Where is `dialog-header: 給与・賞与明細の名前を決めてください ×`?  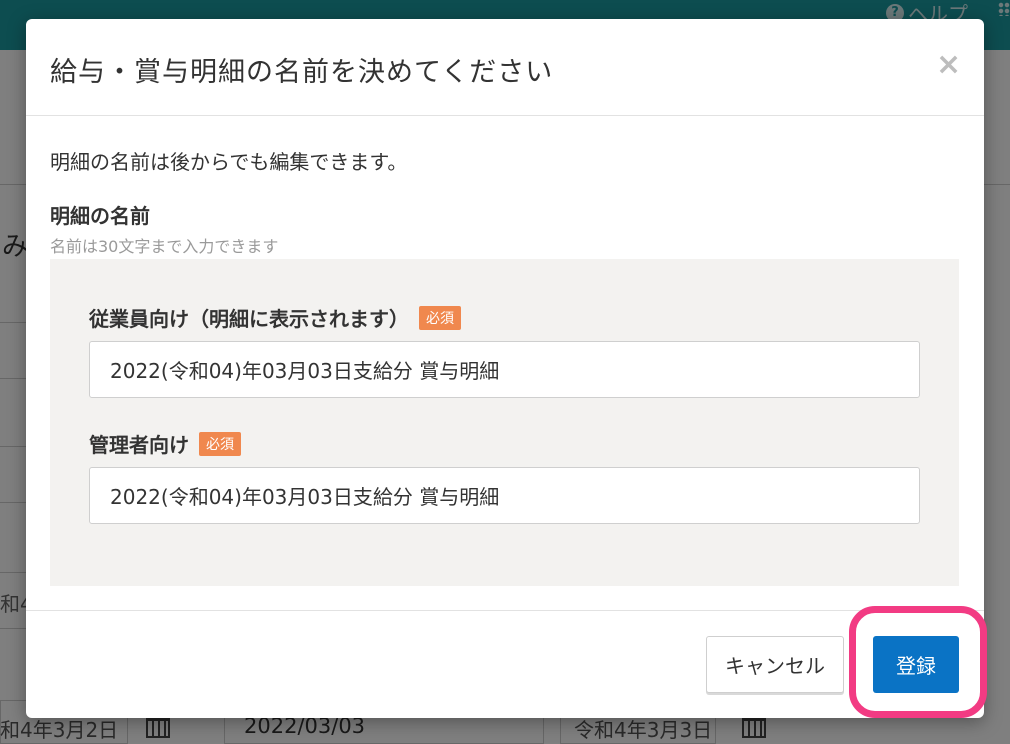
dialog-header: 給与・賞与明細の名前を決めてください × is located at coordinates (505, 67).